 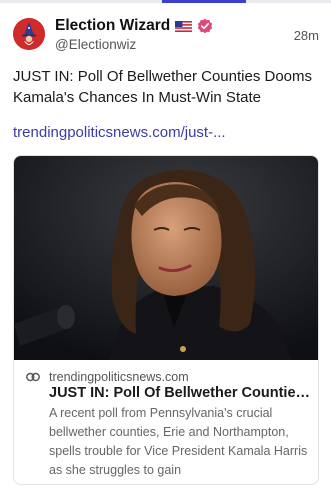 What do you see at coordinates (33, 377) in the screenshot?
I see `link-icon` at bounding box center [33, 377].